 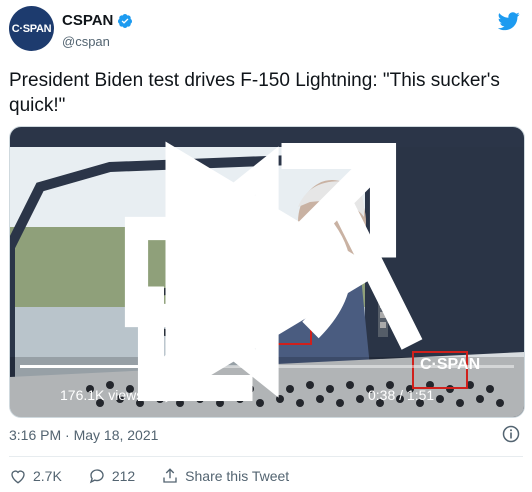 I want to click on avatar-text: C·SPAN, so click(x=31, y=28).